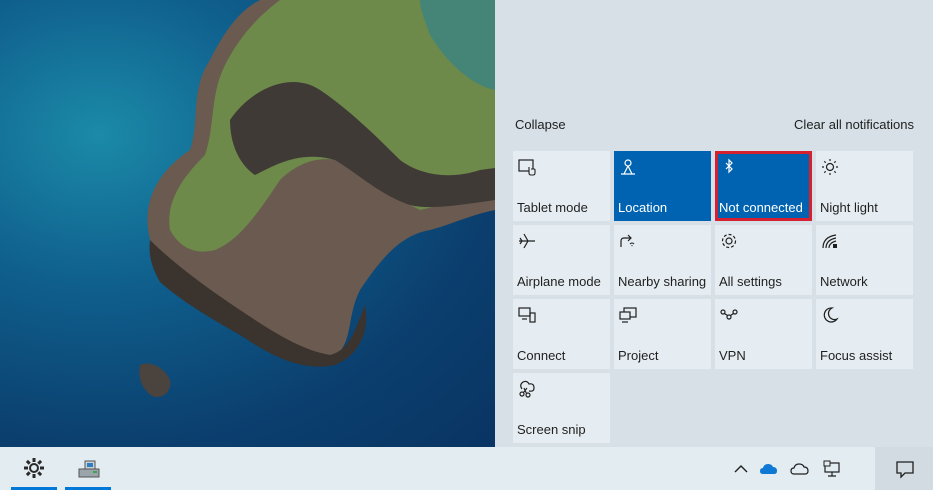 Image resolution: width=933 pixels, height=490 pixels. Describe the element at coordinates (561, 408) in the screenshot. I see `tile-screen-snip: Screen snip` at that location.